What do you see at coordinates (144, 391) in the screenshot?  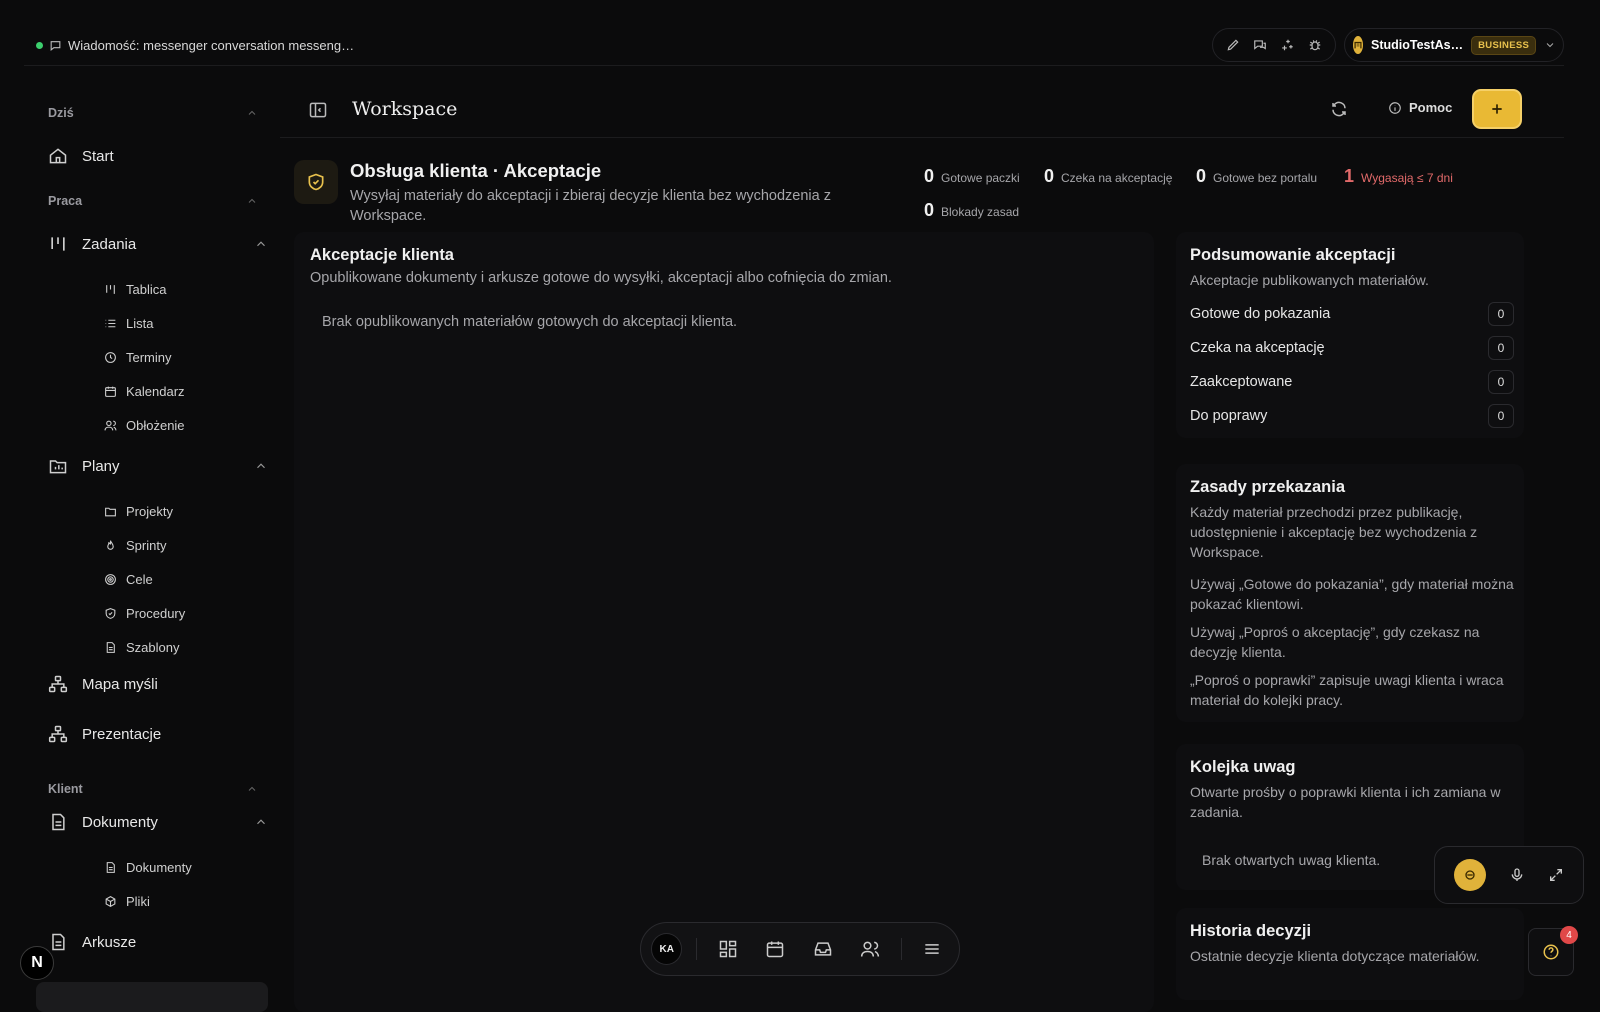 I see `sidebar-item-calendar: Kalendarz` at bounding box center [144, 391].